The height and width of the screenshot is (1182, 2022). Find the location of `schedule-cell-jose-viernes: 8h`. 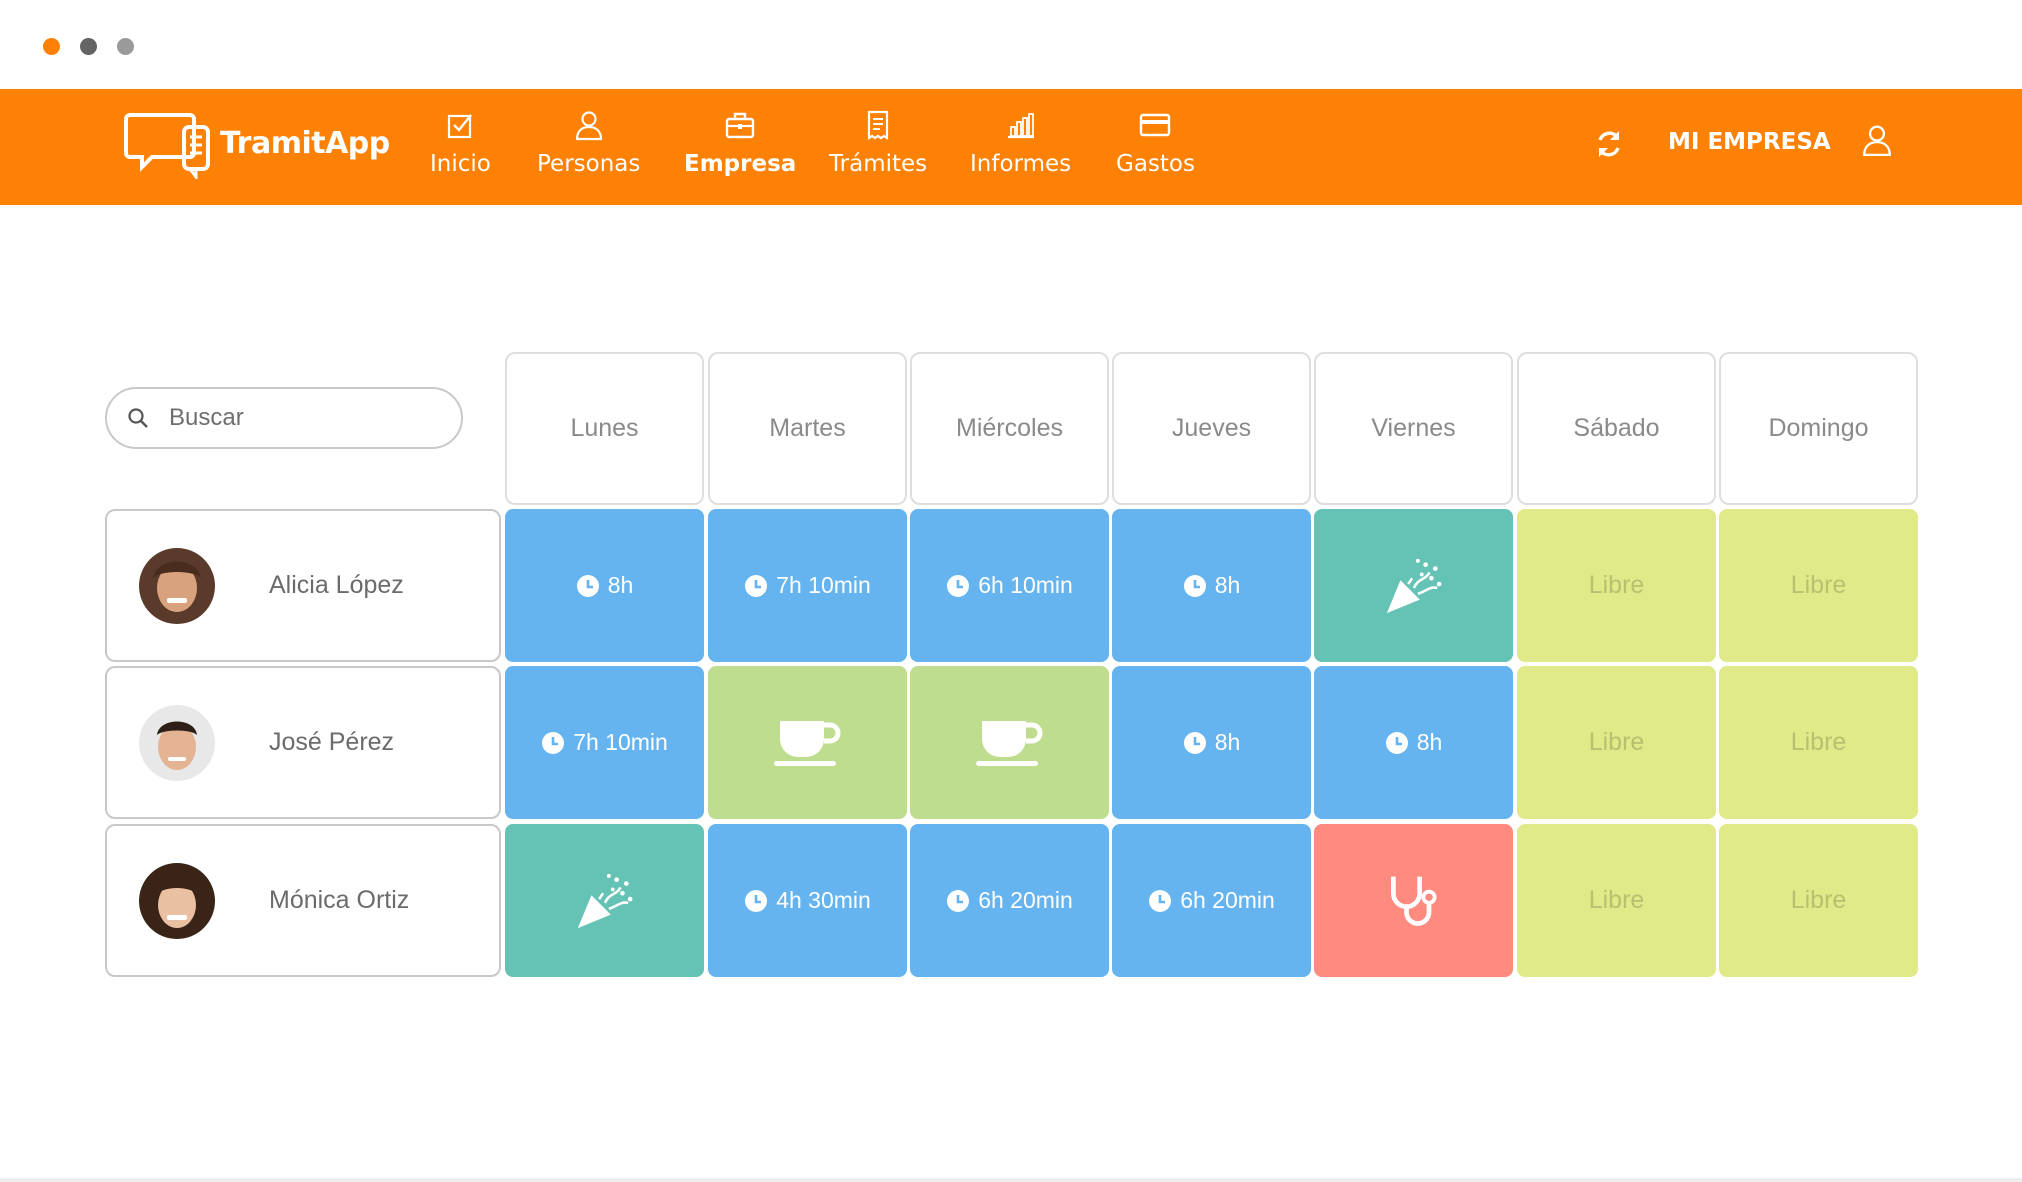

schedule-cell-jose-viernes: 8h is located at coordinates (1413, 742).